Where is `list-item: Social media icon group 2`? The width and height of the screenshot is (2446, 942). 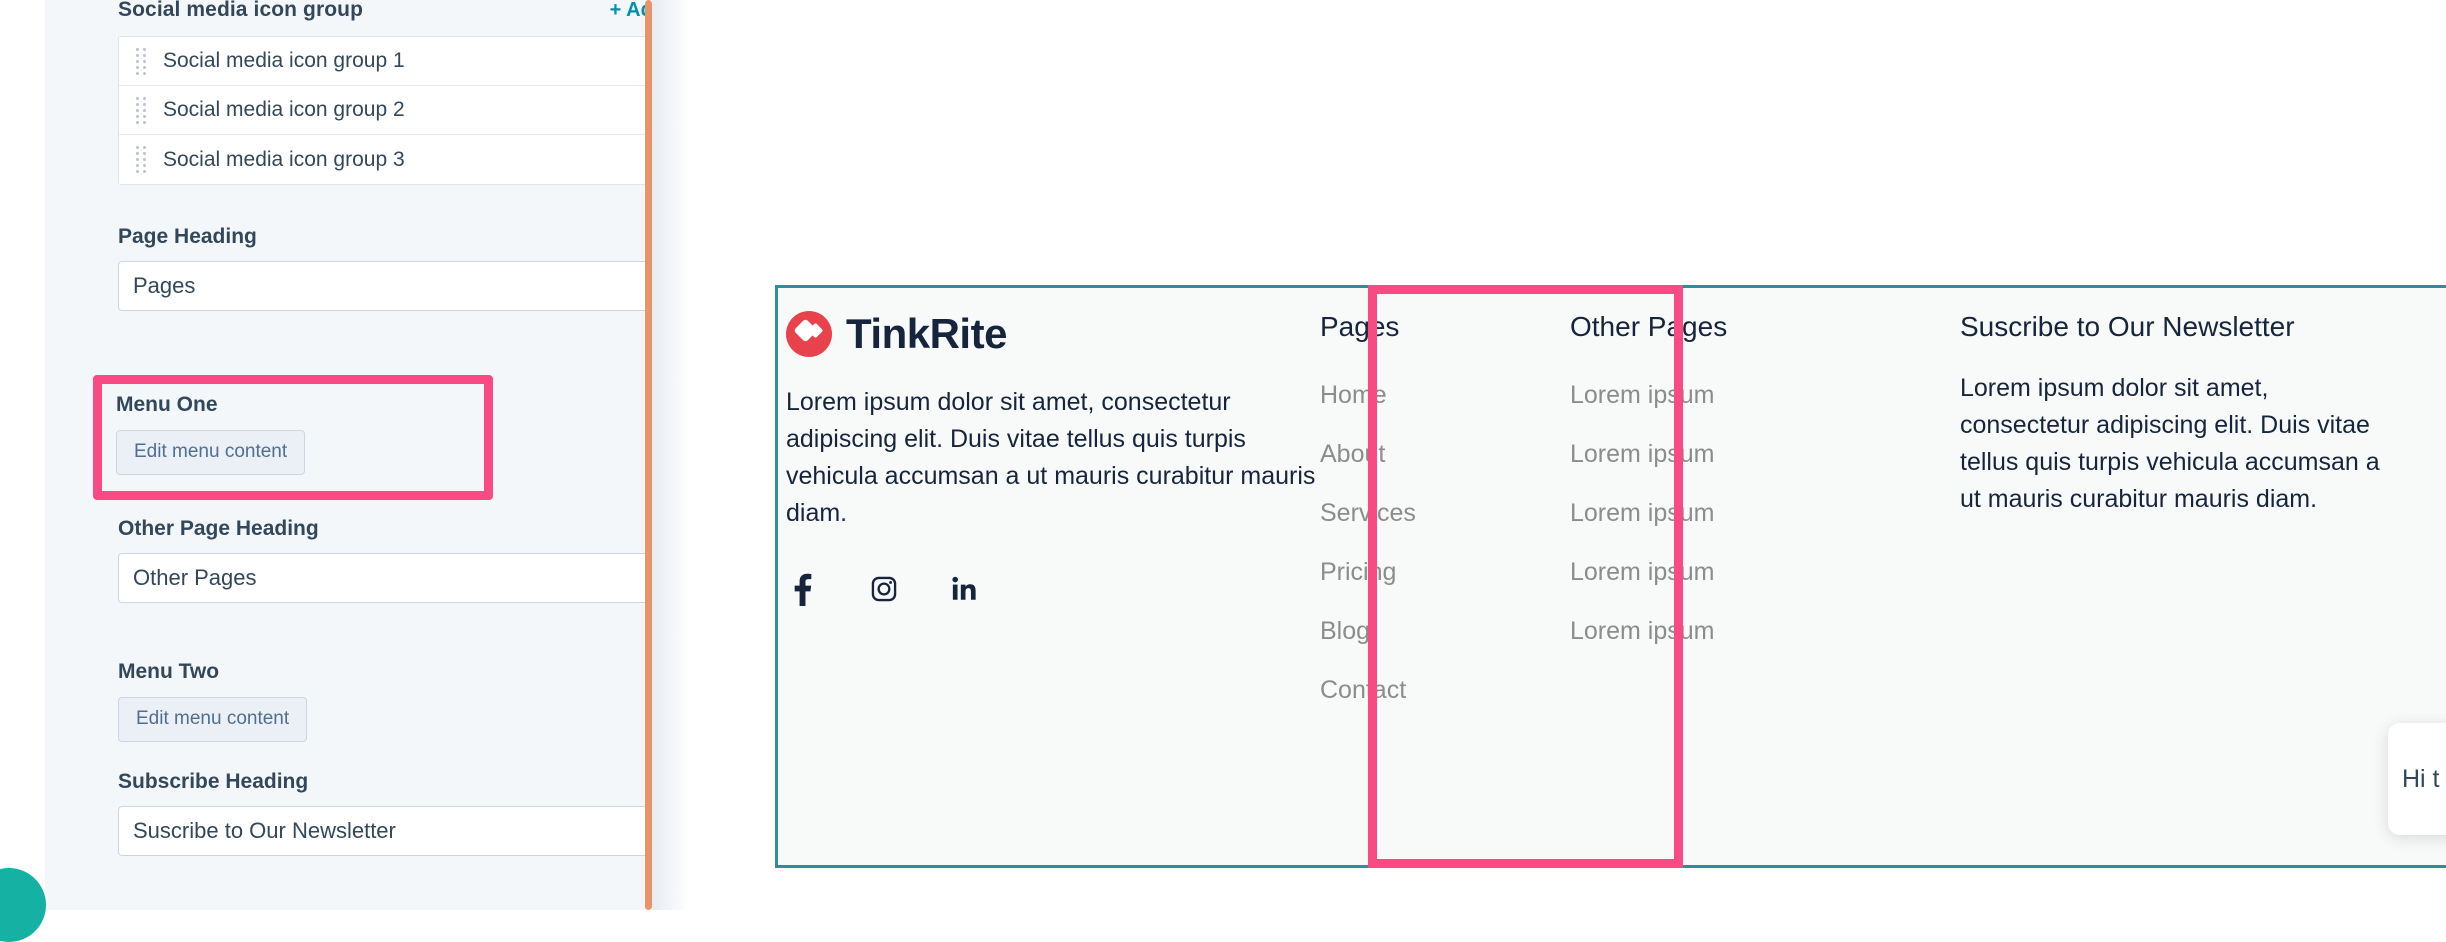 list-item: Social media icon group 2 is located at coordinates (383, 110).